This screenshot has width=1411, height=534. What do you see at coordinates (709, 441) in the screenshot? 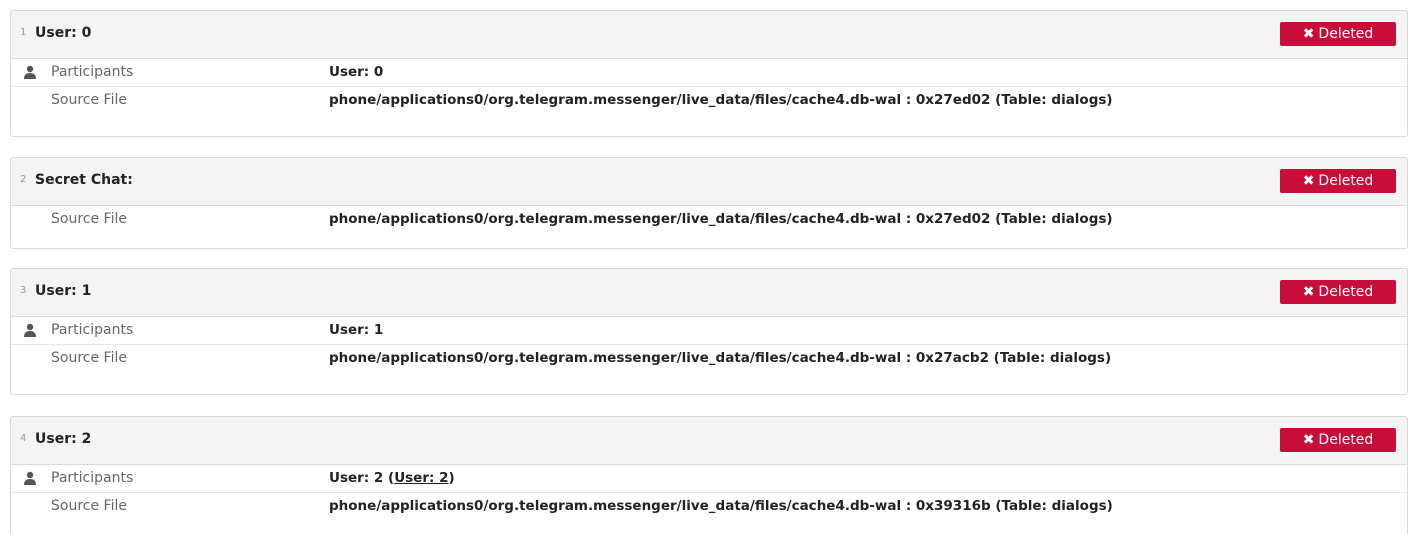
I see `card-header: 4 User: 2 ✖ Deleted` at bounding box center [709, 441].